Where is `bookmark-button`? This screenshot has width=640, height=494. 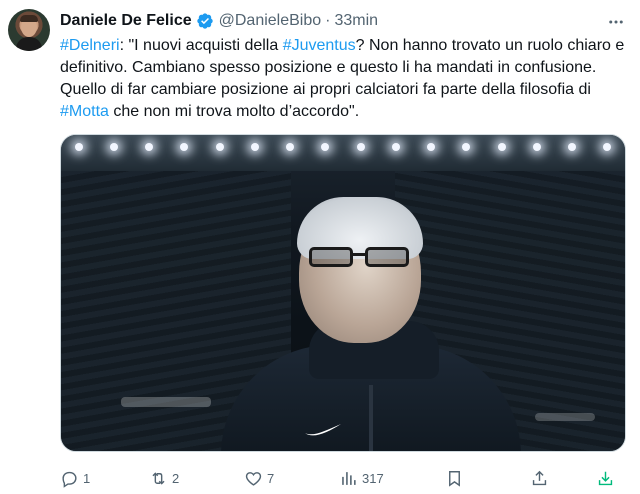 bookmark-button is located at coordinates (454, 478).